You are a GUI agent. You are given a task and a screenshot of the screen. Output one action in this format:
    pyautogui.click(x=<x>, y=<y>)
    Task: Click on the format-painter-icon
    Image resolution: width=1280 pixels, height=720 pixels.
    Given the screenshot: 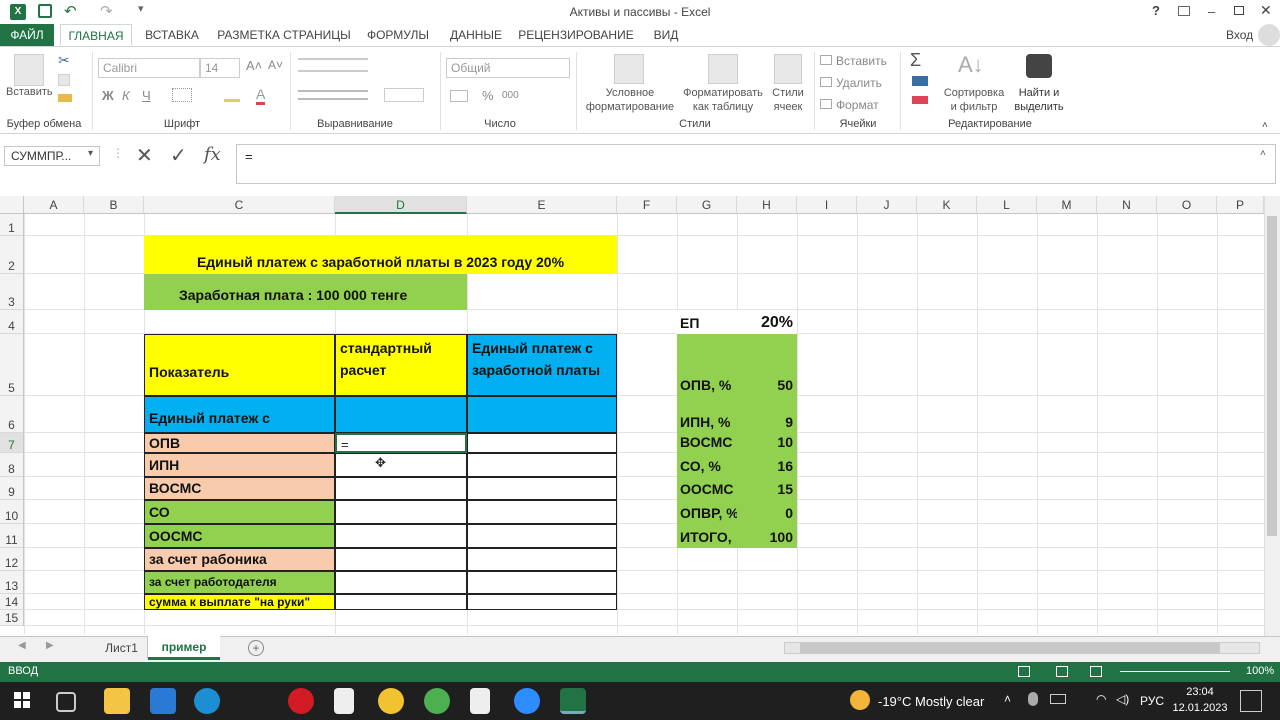 What is the action you would take?
    pyautogui.click(x=65, y=98)
    